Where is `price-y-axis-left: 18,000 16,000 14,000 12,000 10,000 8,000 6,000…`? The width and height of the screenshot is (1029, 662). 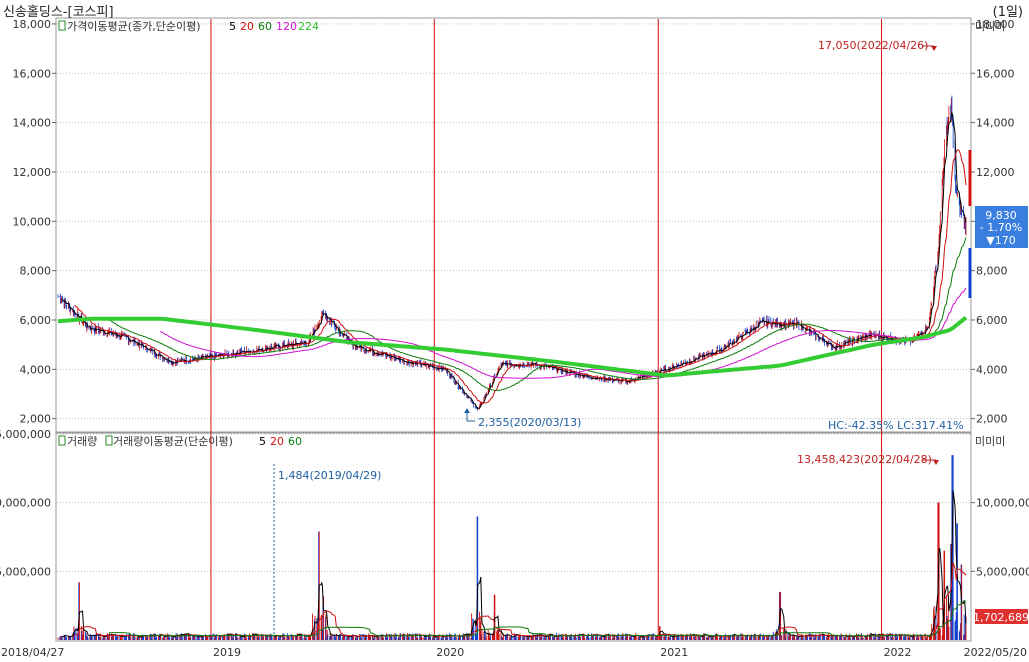 price-y-axis-left: 18,000 16,000 14,000 12,000 10,000 8,000 6,000… is located at coordinates (34, 222).